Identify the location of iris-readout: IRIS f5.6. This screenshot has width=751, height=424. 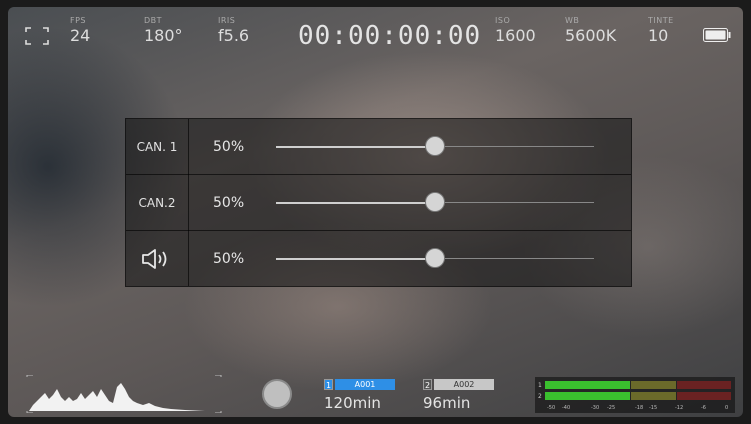
(233, 30).